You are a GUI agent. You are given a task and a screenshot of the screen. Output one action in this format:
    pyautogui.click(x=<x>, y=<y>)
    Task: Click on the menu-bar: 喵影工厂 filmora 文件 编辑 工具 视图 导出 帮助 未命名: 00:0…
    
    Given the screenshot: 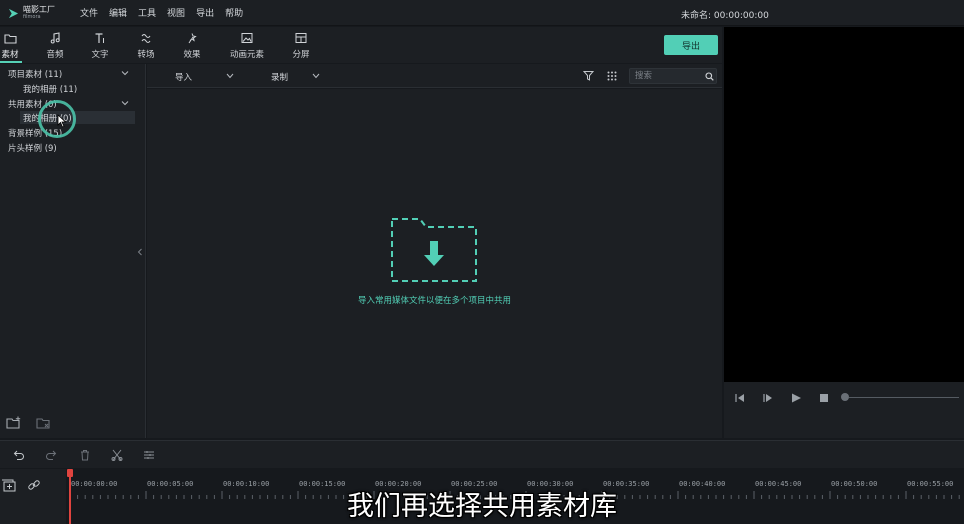 What is the action you would take?
    pyautogui.click(x=482, y=13)
    